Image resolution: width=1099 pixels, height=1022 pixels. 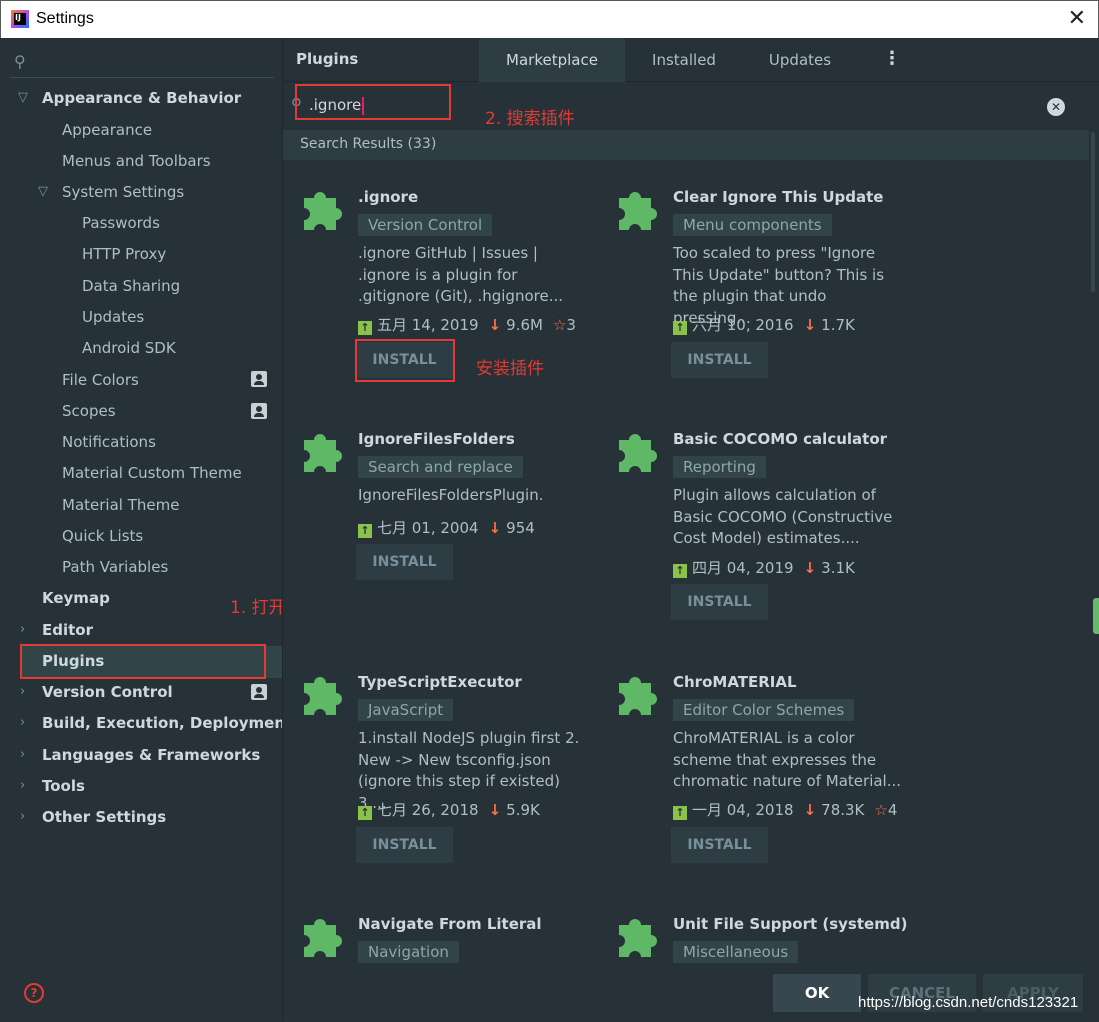 What do you see at coordinates (408, 952) in the screenshot?
I see `plugin-category-badge: Navigation` at bounding box center [408, 952].